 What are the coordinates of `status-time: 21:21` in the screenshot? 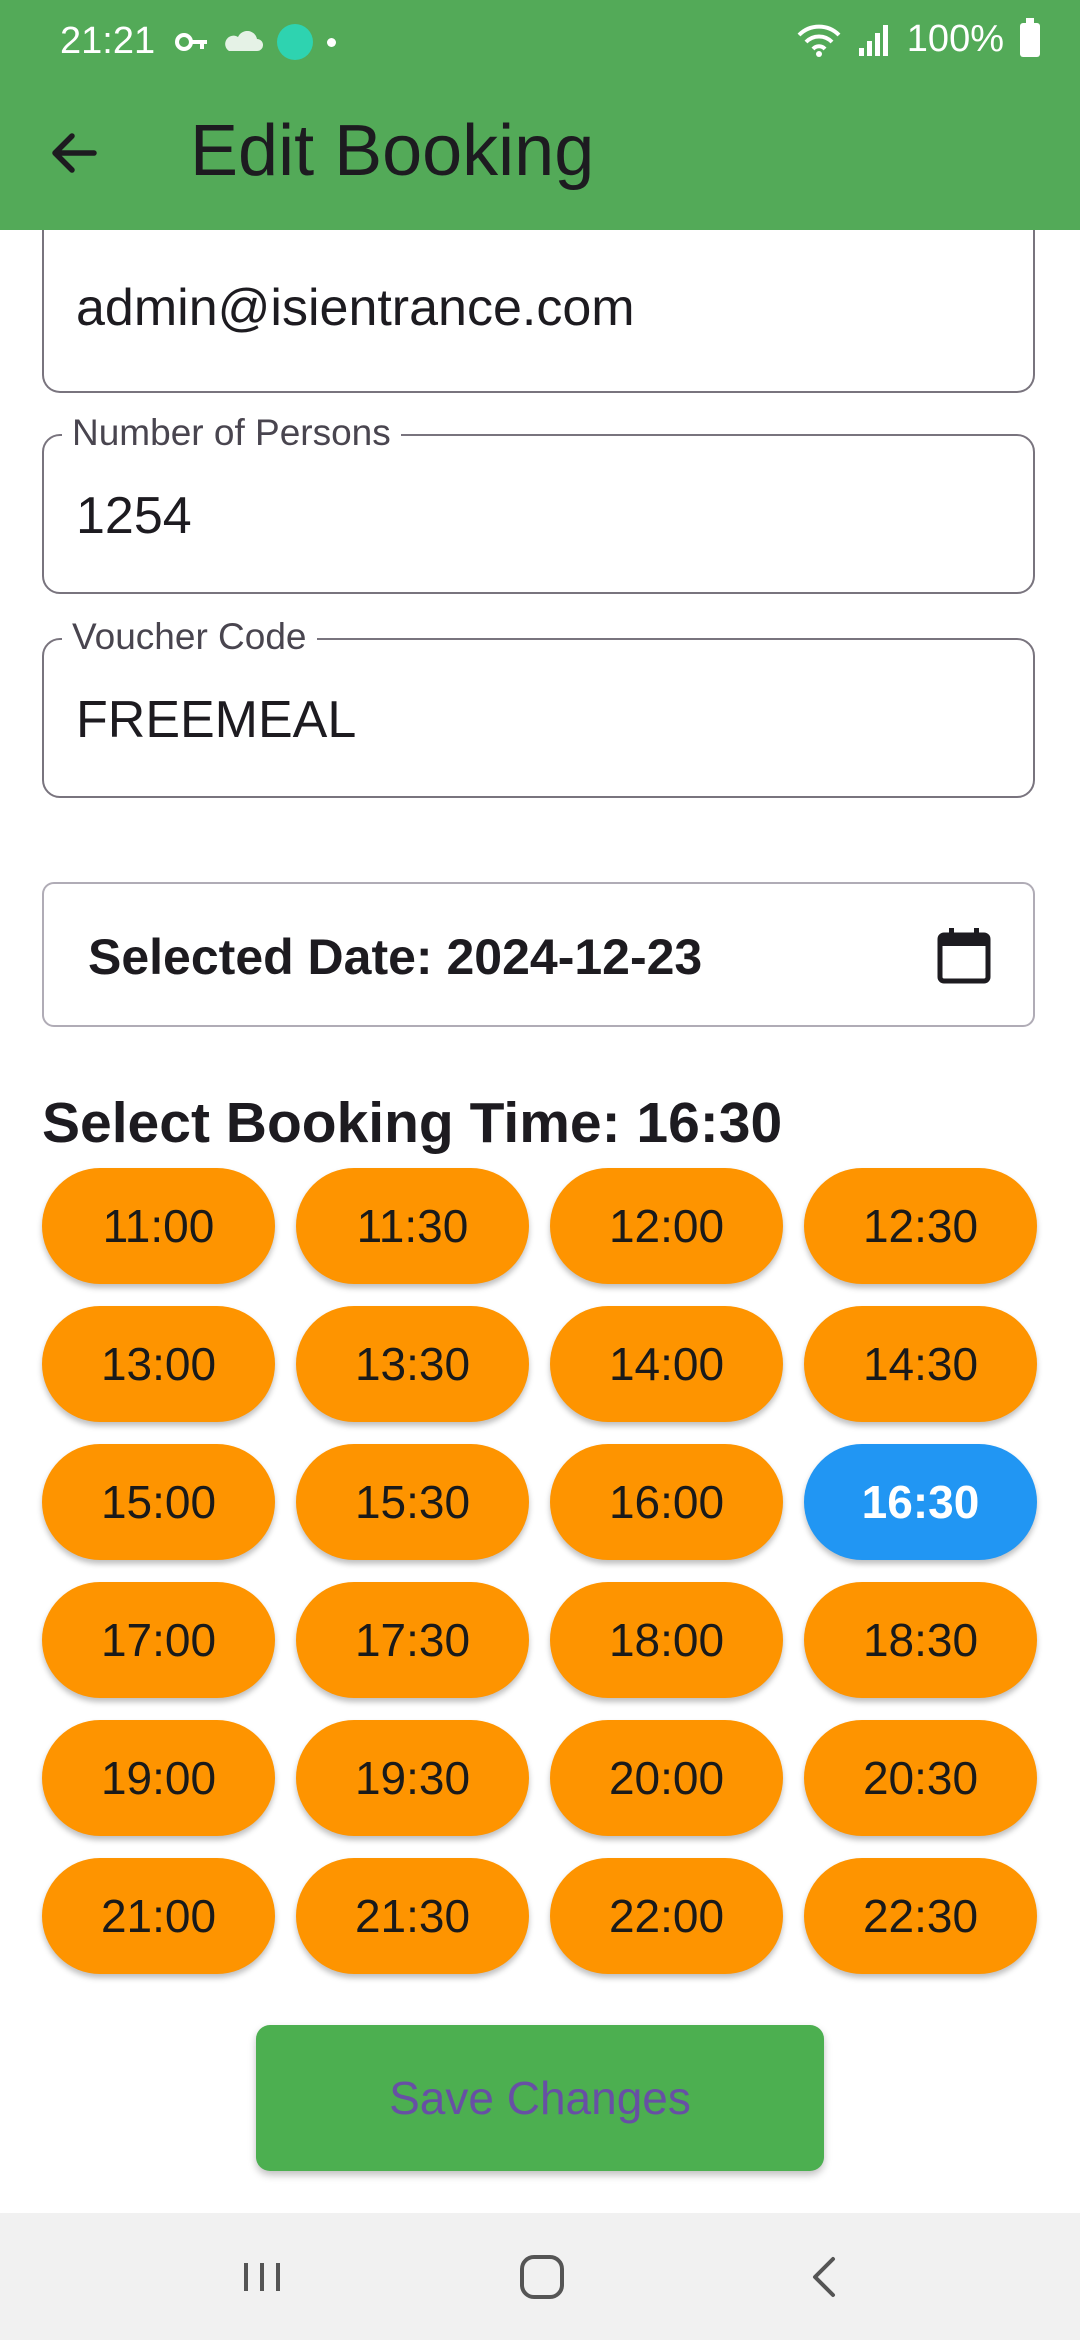 It's located at (108, 41).